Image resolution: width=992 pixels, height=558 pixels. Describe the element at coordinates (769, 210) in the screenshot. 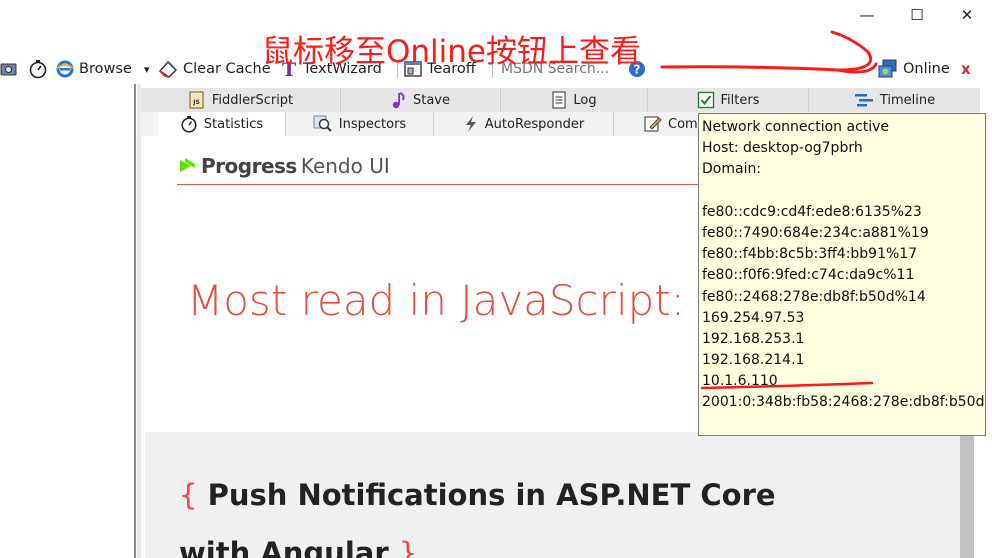

I see `annotation-strokes` at that location.